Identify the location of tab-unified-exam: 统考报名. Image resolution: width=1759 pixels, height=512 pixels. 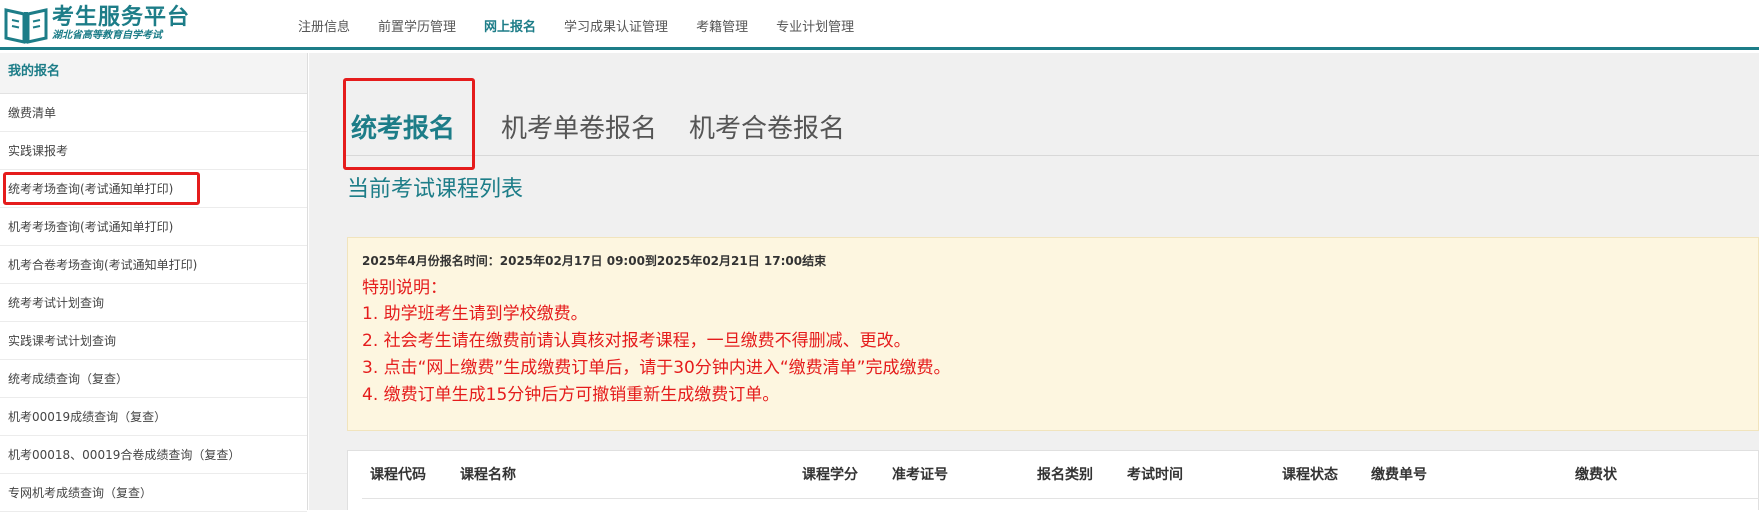
(409, 124).